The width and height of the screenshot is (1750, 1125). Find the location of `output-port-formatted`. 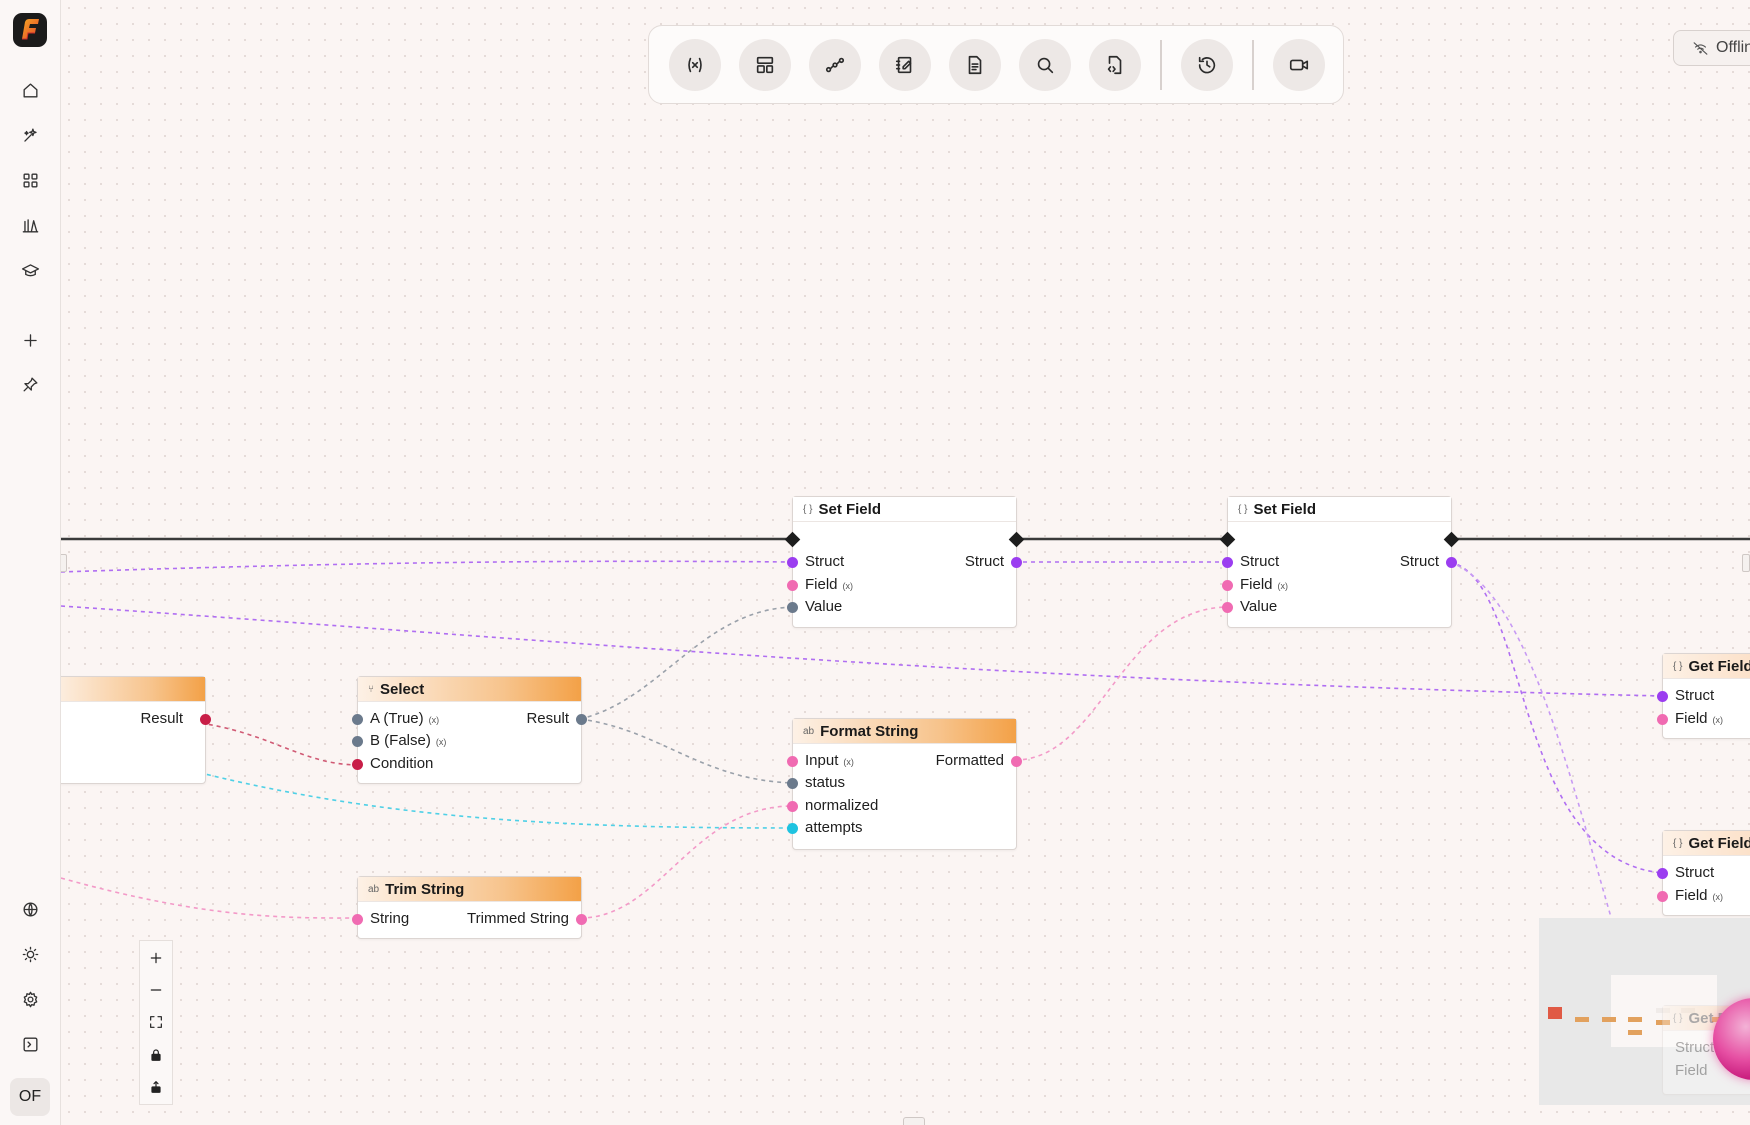

output-port-formatted is located at coordinates (1016, 761).